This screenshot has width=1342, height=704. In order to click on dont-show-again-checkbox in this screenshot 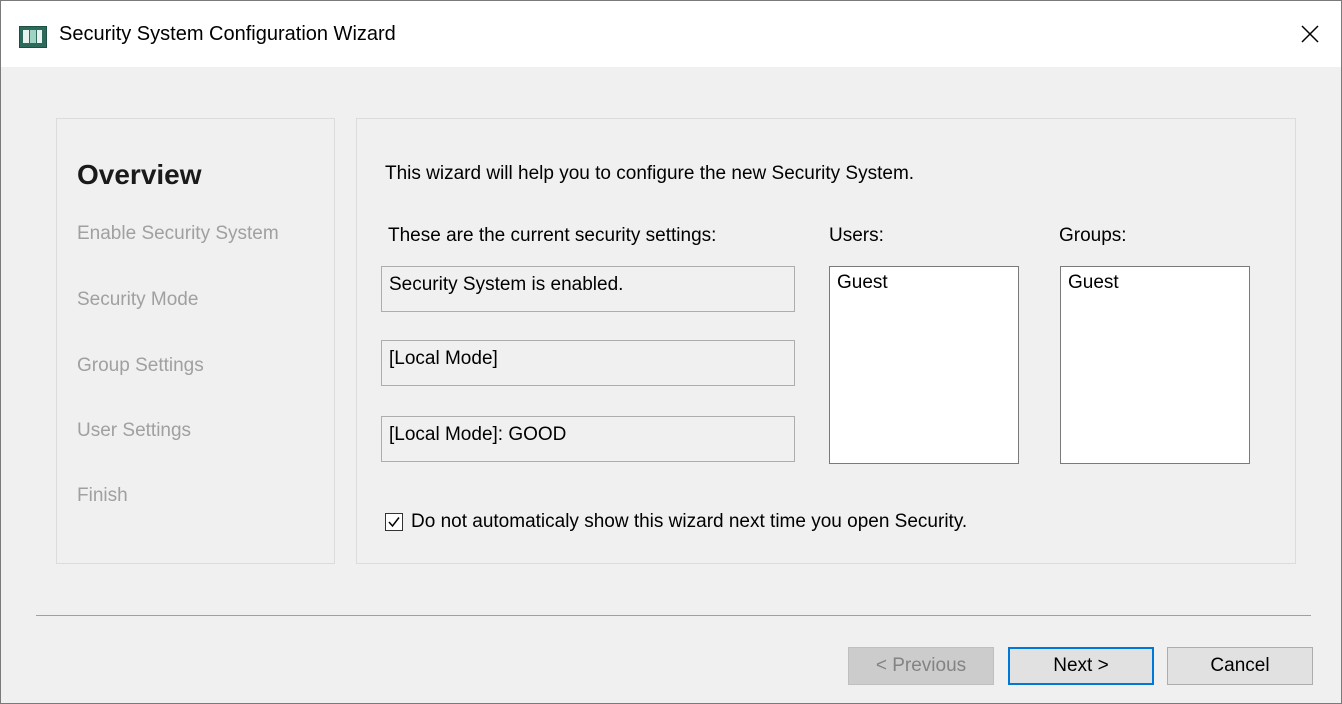, I will do `click(394, 522)`.